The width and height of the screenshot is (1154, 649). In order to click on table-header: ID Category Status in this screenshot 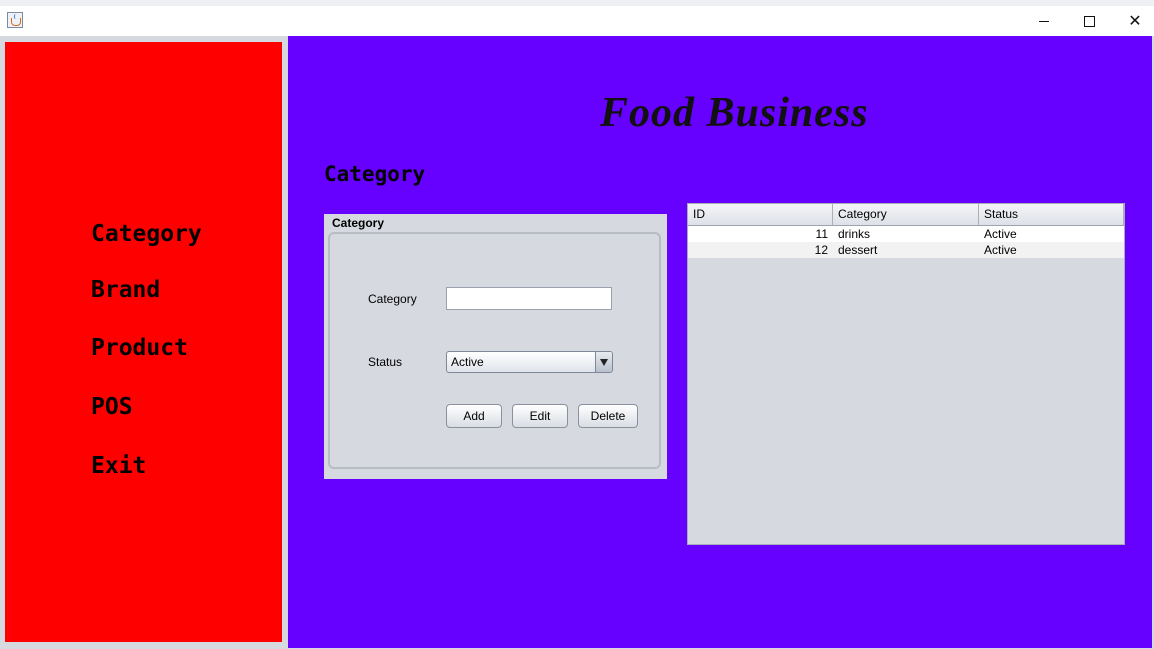, I will do `click(906, 215)`.